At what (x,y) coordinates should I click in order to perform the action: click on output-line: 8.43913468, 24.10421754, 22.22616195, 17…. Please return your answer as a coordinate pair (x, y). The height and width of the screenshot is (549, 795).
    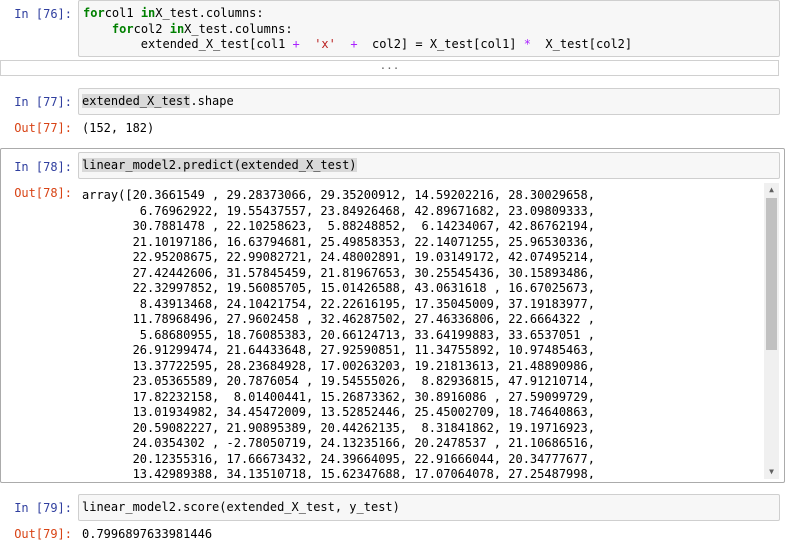
    Looking at the image, I should click on (338, 303).